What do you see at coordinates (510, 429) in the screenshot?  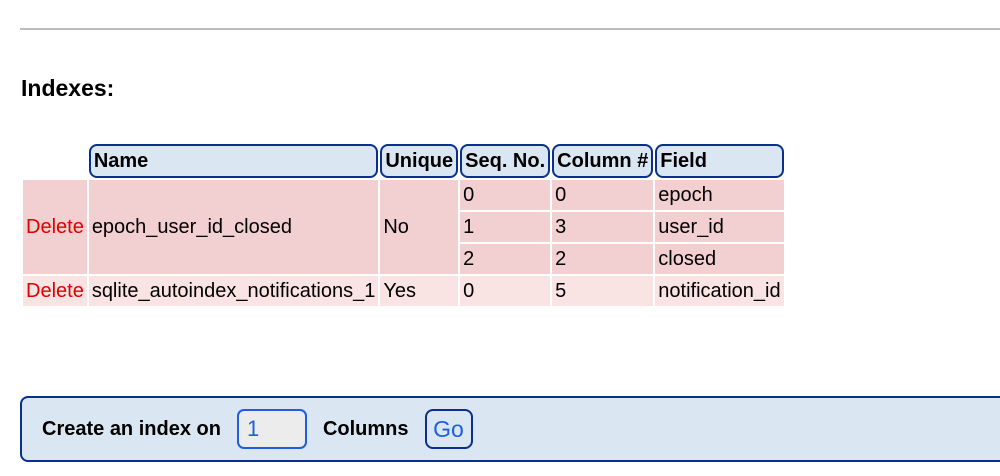 I see `create-index-bar: Create an index on Columns Go` at bounding box center [510, 429].